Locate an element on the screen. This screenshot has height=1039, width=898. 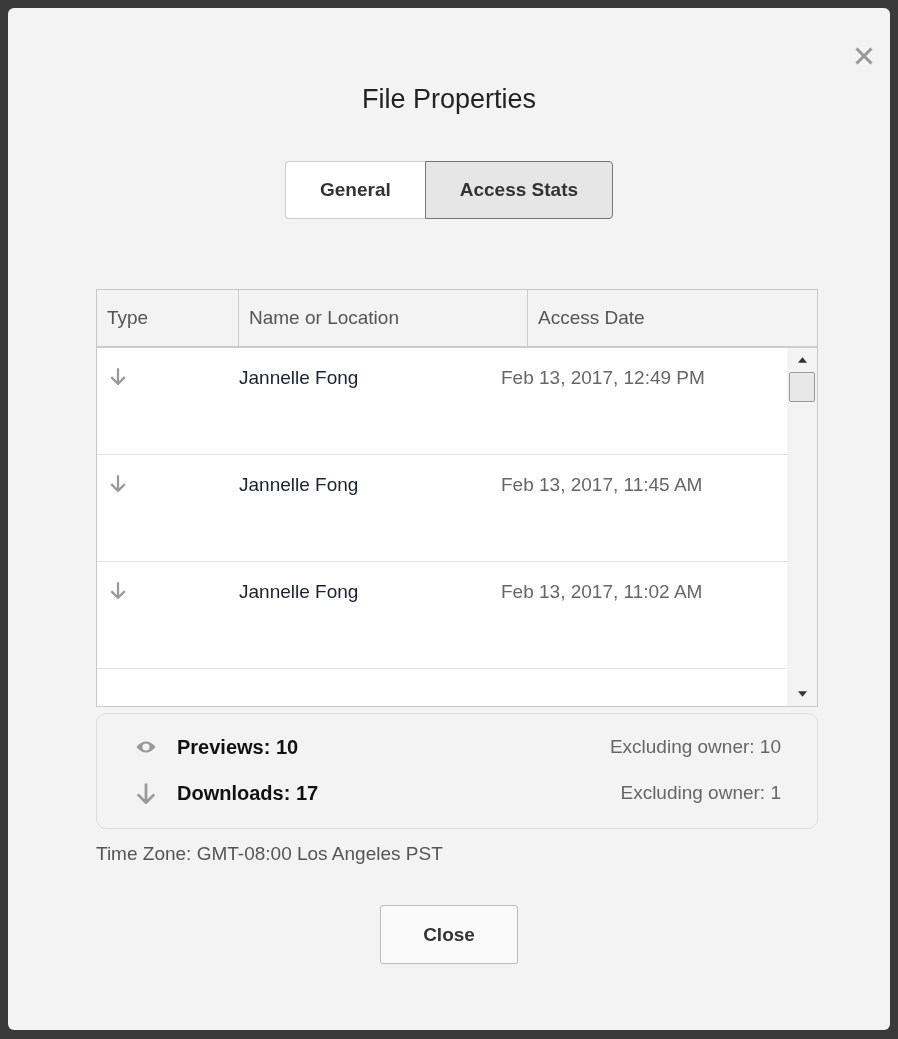
scrollbar is located at coordinates (802, 527).